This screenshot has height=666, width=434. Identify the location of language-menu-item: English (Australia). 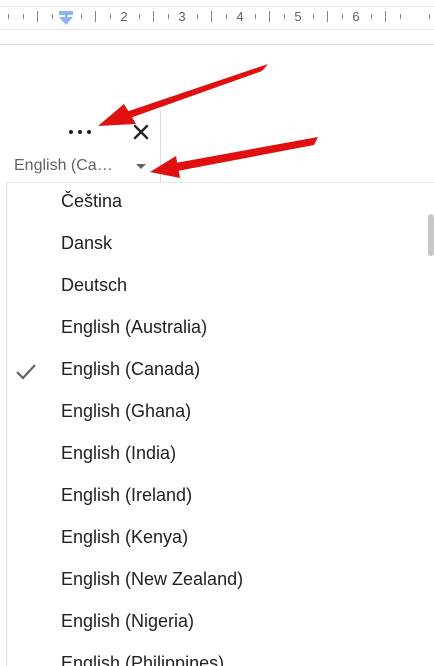
(212, 330).